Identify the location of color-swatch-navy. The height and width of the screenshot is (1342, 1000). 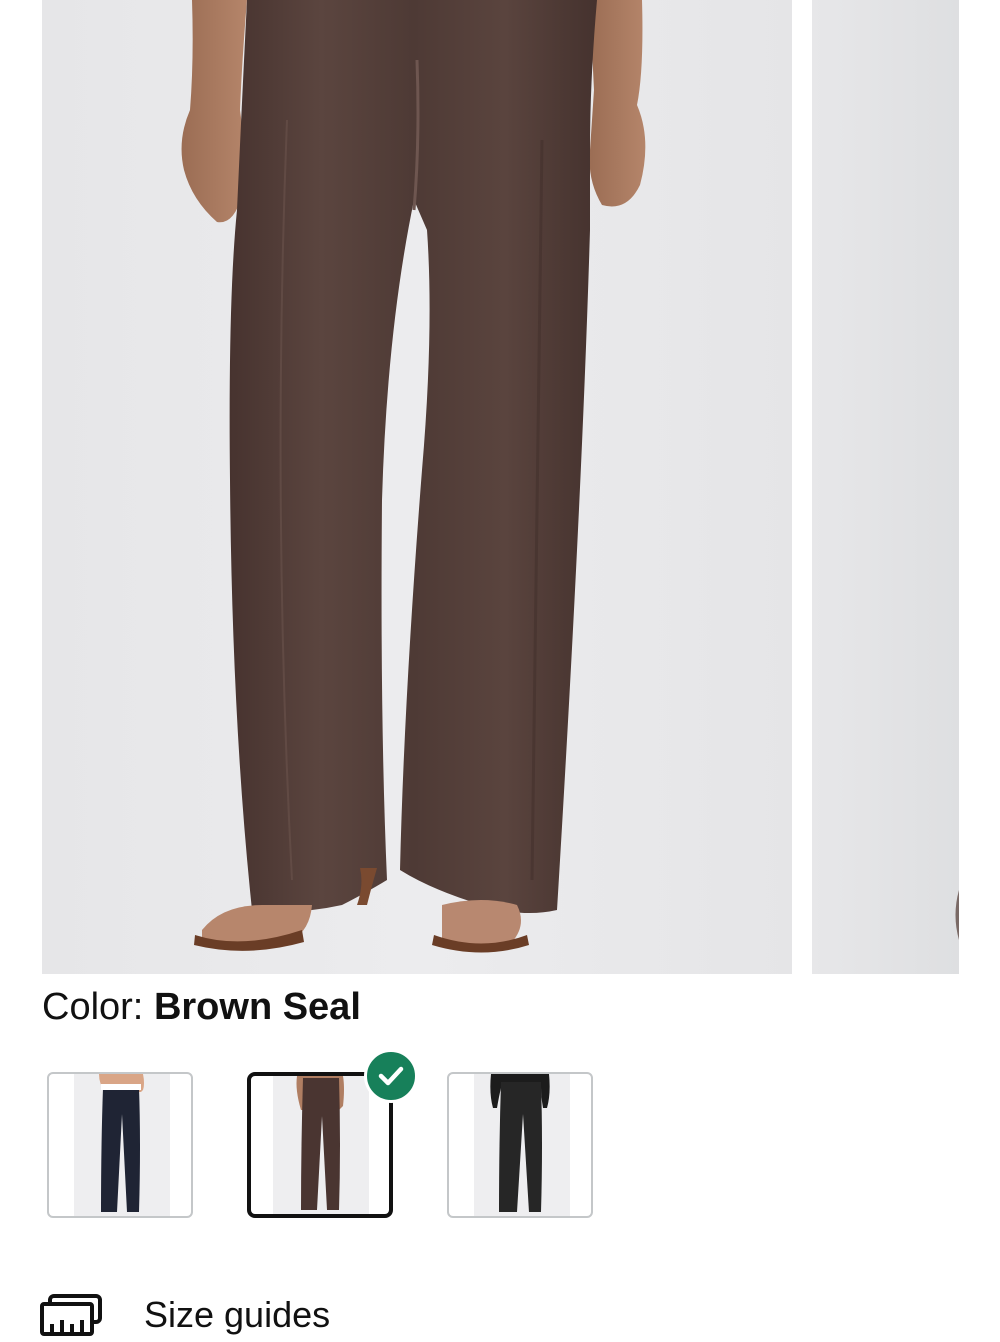
(120, 1145).